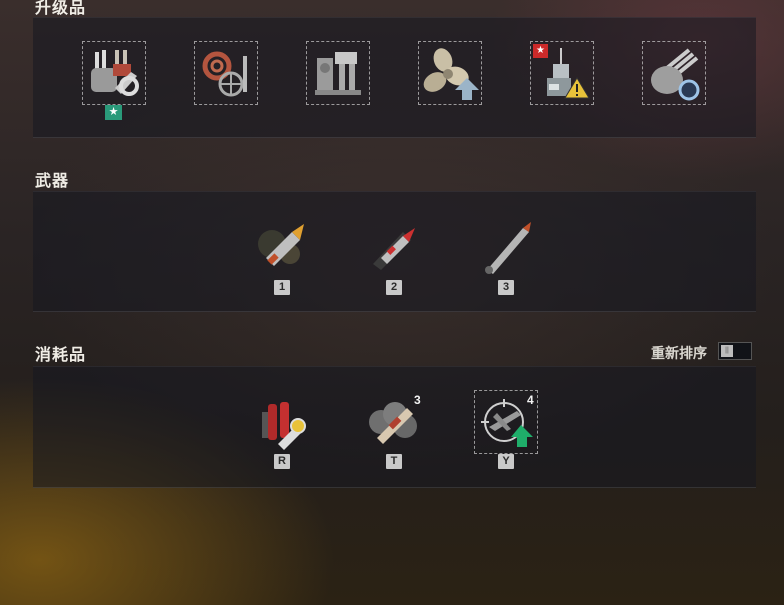  I want to click on consumable-charges-count: 4, so click(530, 400).